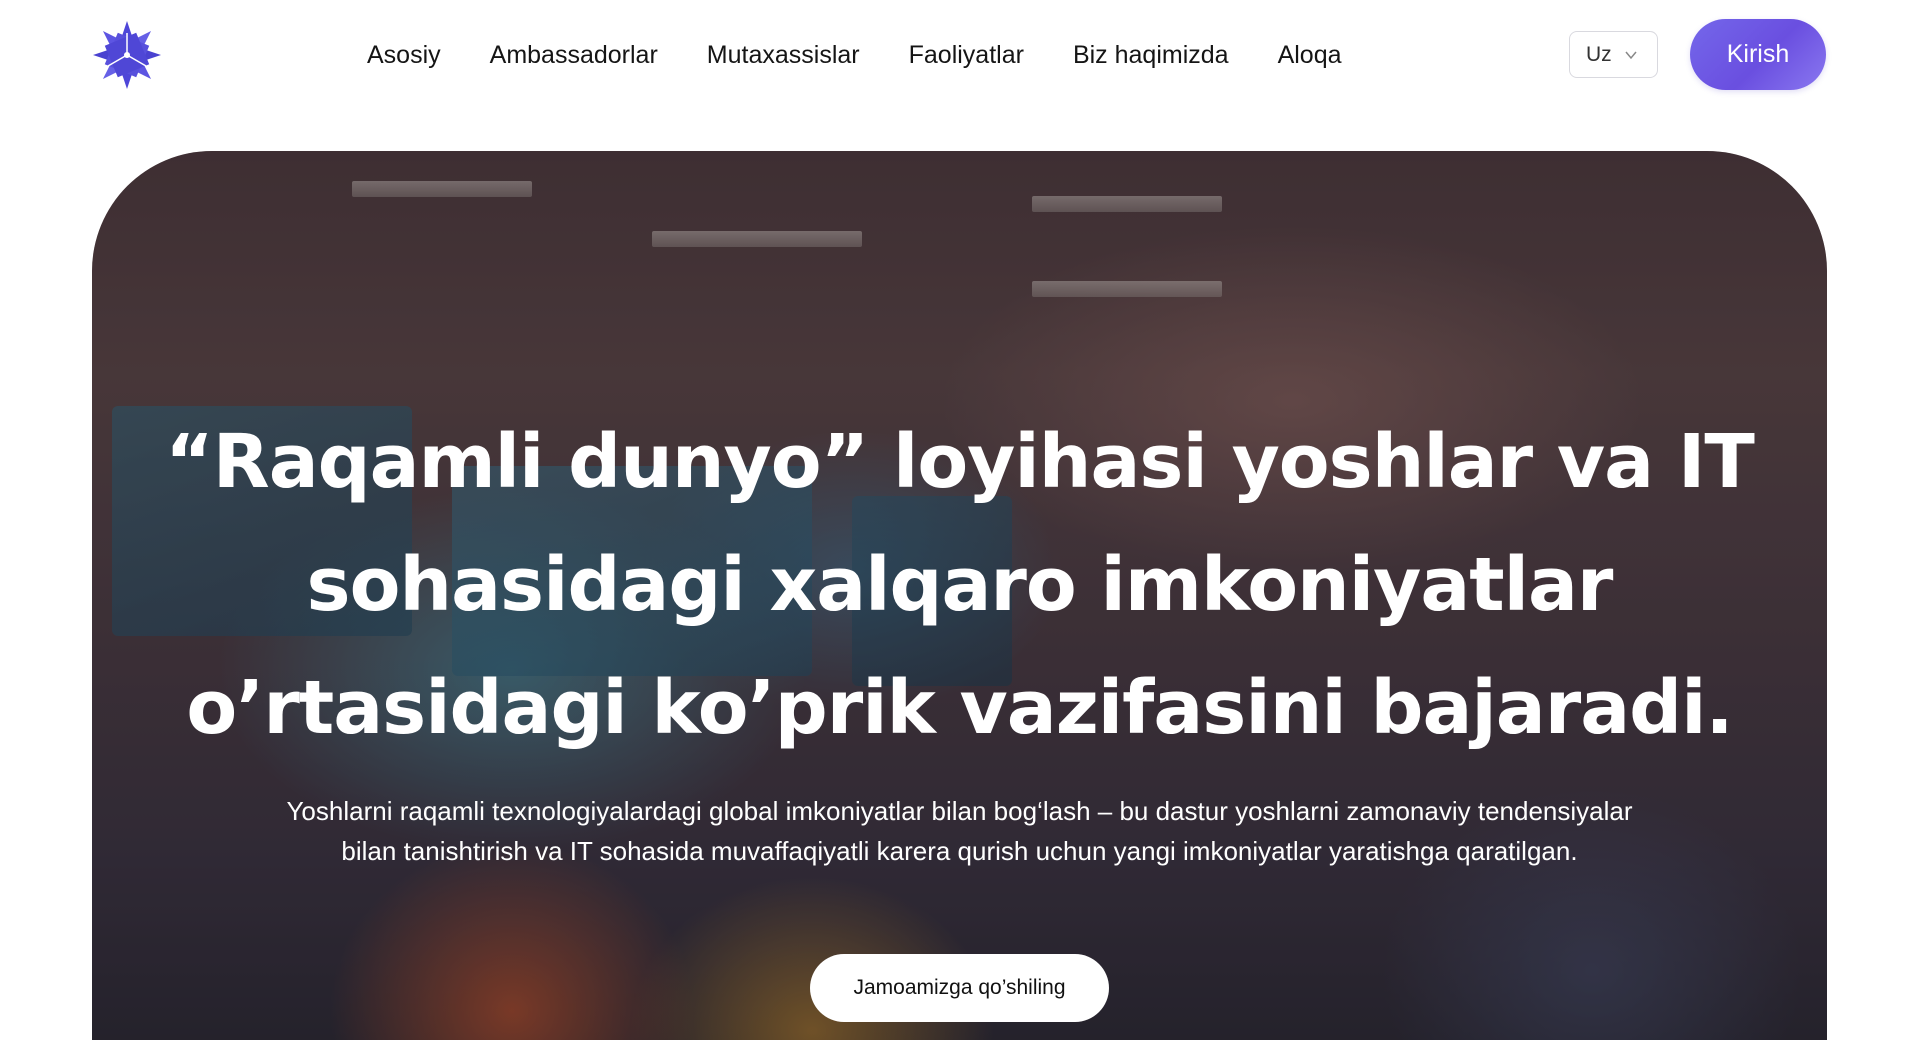 Image resolution: width=1920 pixels, height=1040 pixels. What do you see at coordinates (1613, 54) in the screenshot?
I see `language-select: Uz` at bounding box center [1613, 54].